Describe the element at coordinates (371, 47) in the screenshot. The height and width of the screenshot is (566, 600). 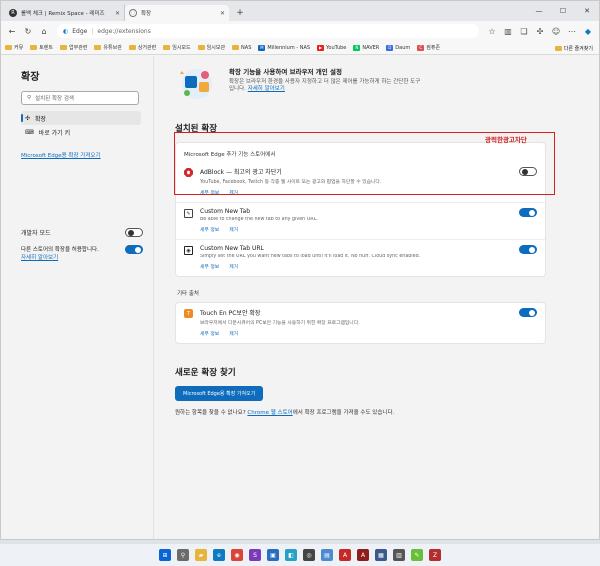
I see `bookmark-label: NAVER` at that location.